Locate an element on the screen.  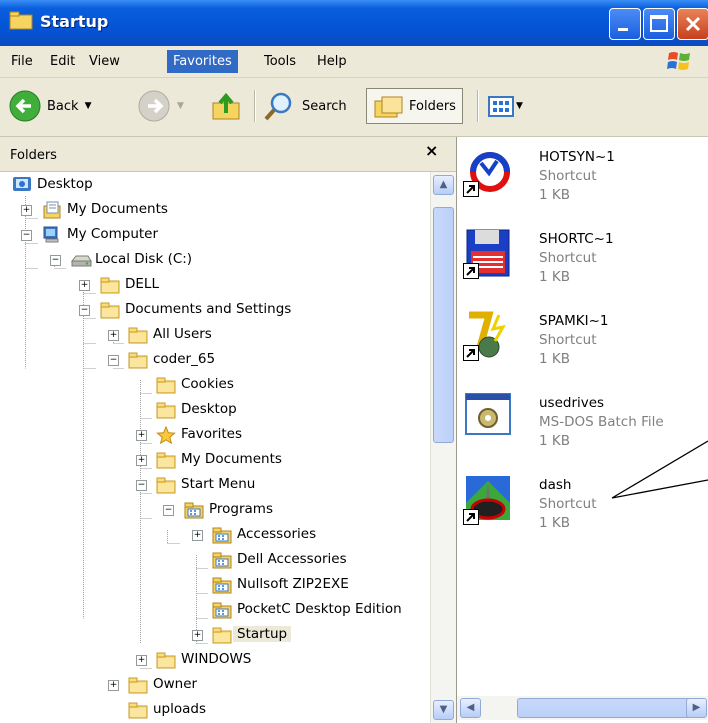
forward-dropdown-icon: ▼ is located at coordinates (180, 106).